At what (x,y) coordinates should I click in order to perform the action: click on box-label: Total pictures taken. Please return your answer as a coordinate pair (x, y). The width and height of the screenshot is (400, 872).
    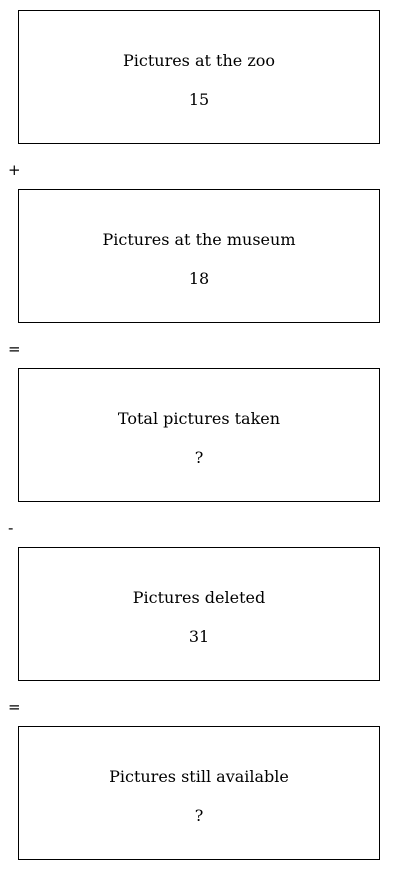
    Looking at the image, I should click on (199, 418).